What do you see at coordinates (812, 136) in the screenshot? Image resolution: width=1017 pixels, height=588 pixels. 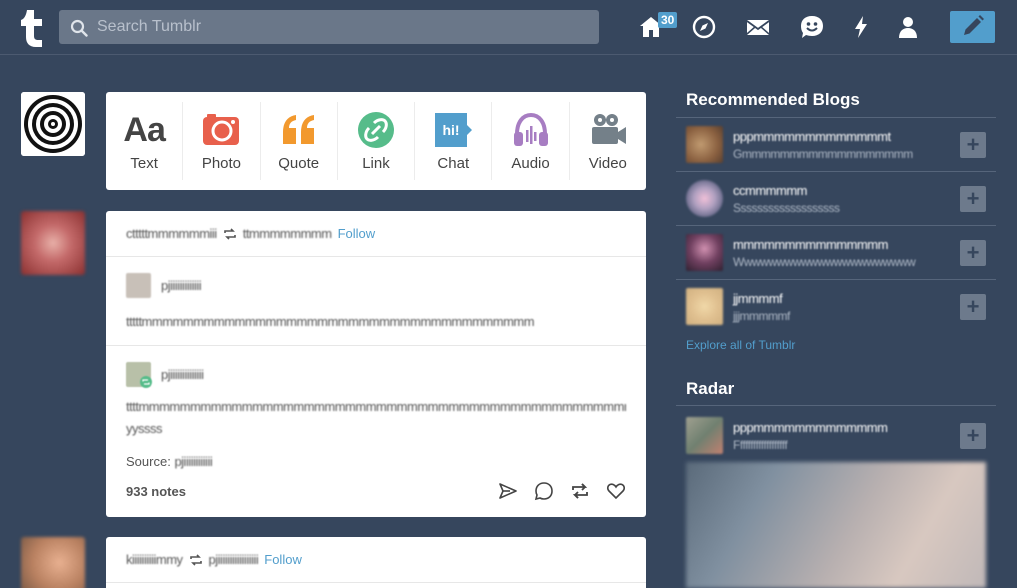 I see `blog-name: pppmmmmmmmmmmmmmt` at bounding box center [812, 136].